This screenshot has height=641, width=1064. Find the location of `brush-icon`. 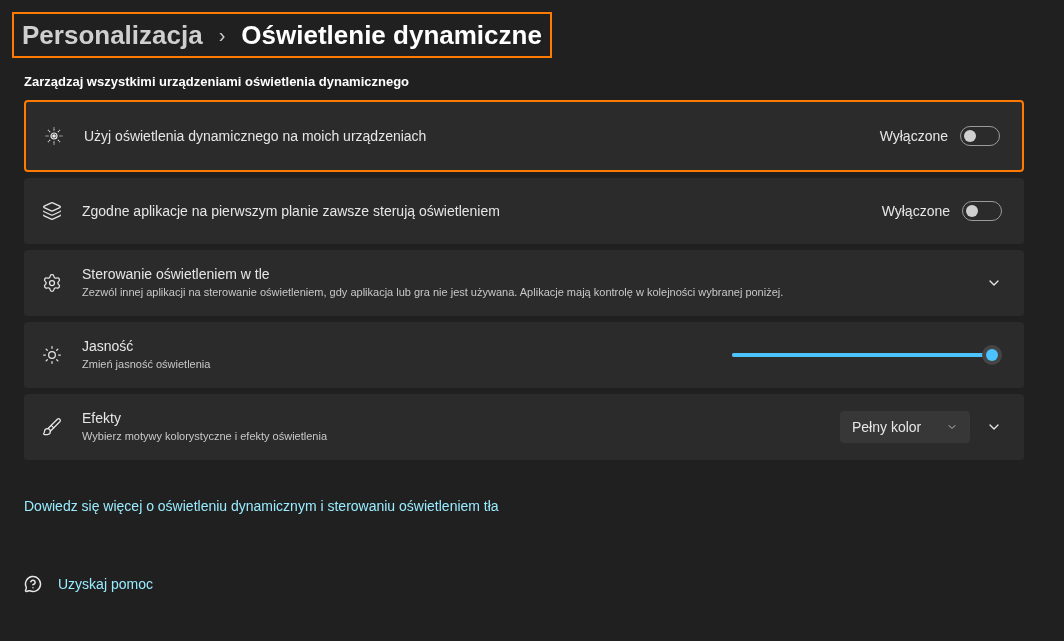

brush-icon is located at coordinates (52, 426).